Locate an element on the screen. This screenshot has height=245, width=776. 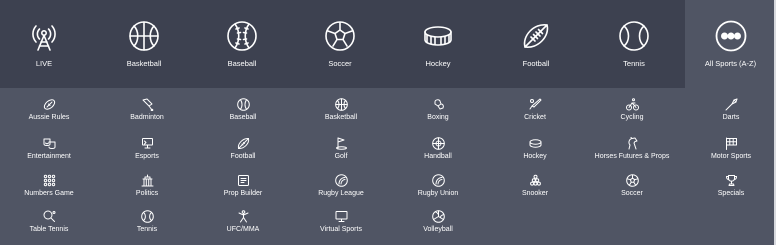
sport-label: Cycling is located at coordinates (632, 117).